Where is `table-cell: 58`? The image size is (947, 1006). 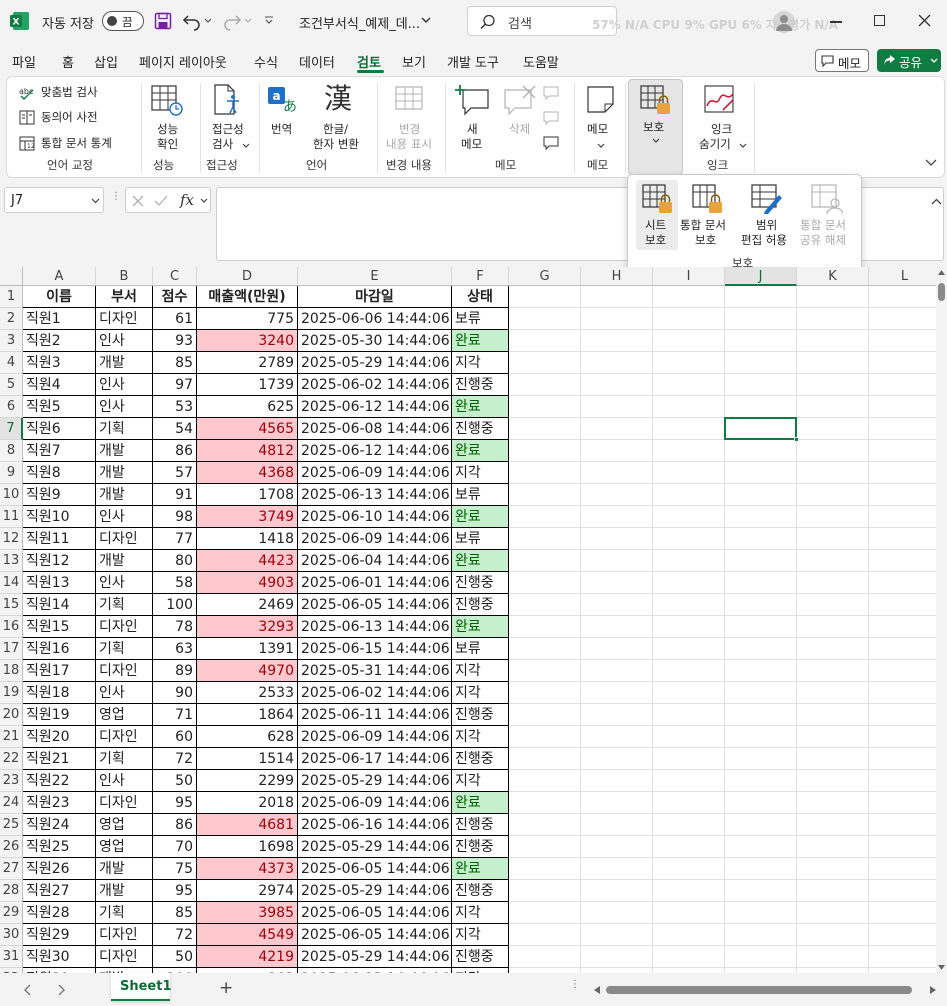 table-cell: 58 is located at coordinates (175, 583).